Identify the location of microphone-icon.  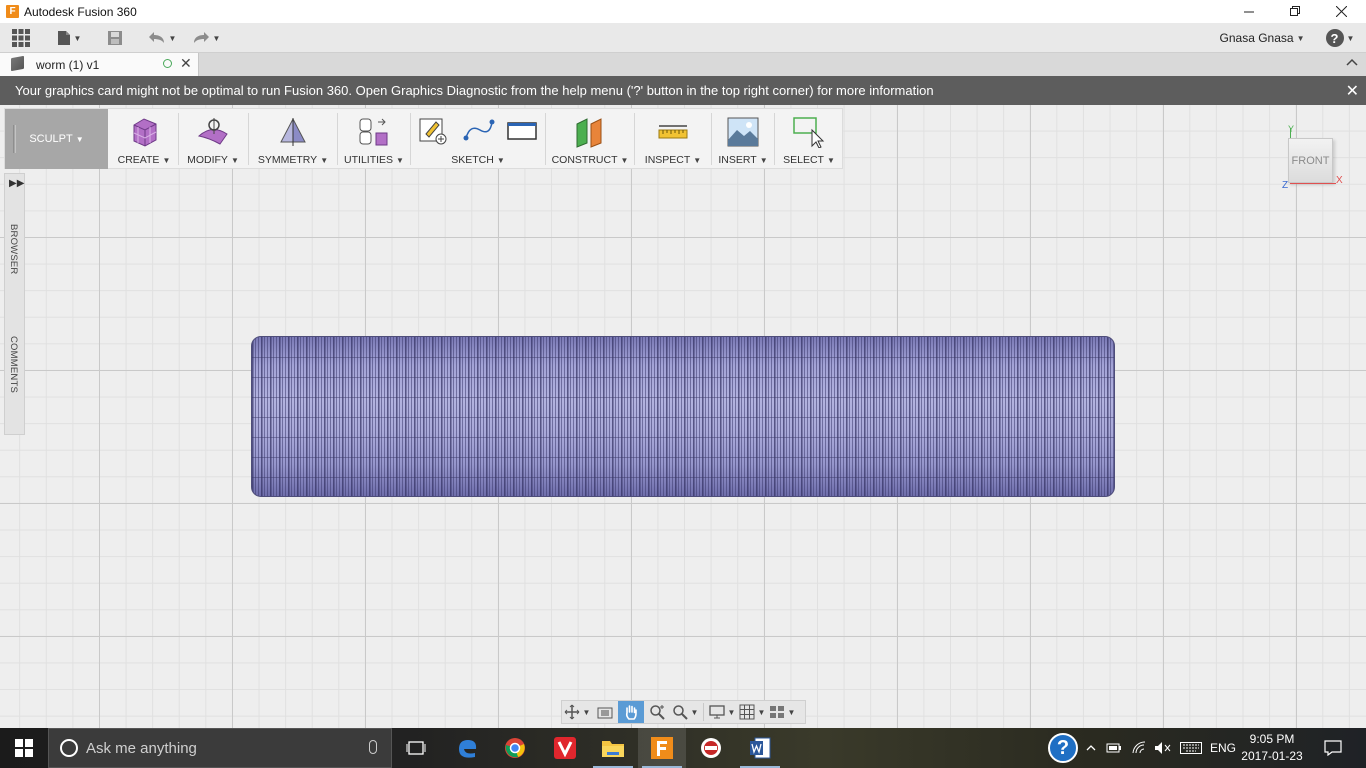
(373, 747).